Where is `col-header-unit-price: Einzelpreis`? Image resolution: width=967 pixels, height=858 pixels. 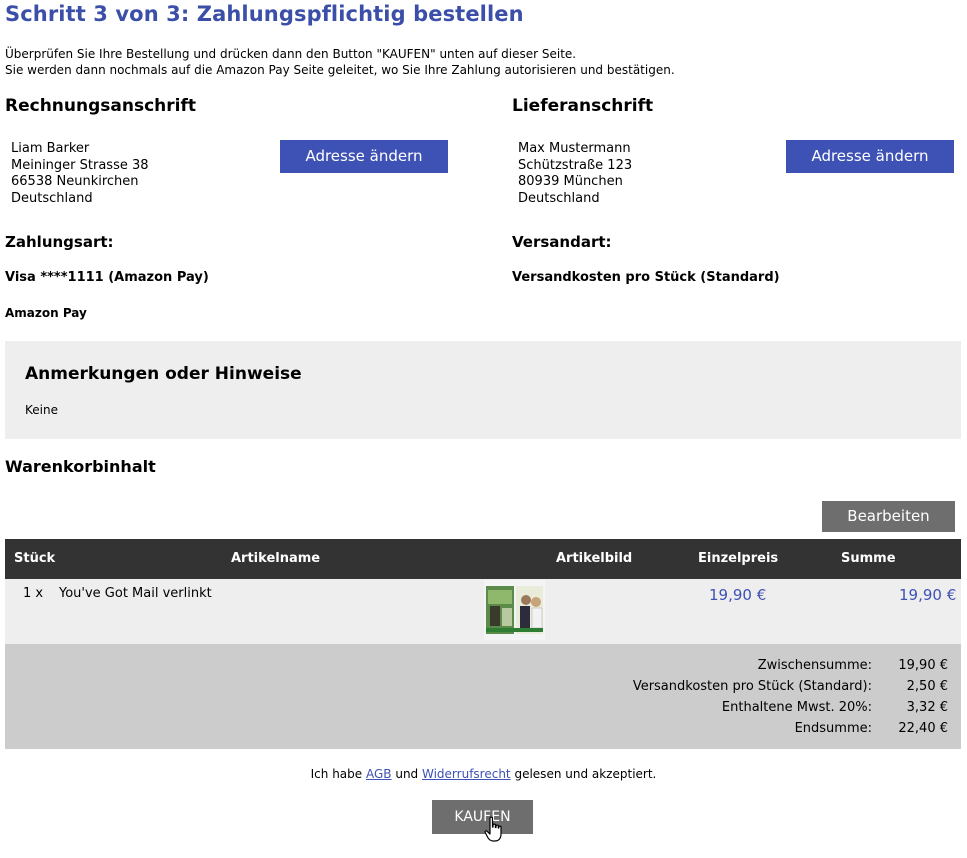
col-header-unit-price: Einzelpreis is located at coordinates (738, 558).